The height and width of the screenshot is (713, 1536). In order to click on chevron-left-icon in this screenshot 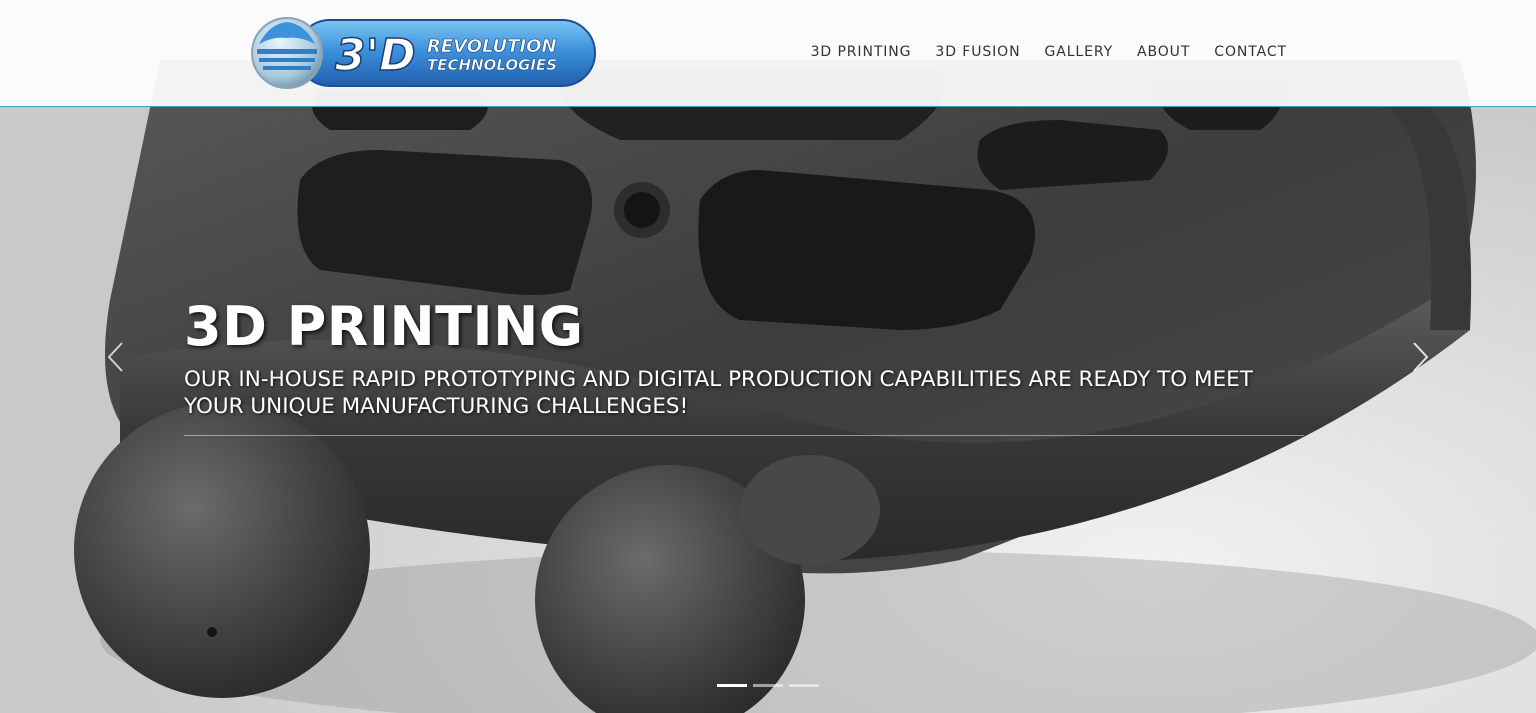, I will do `click(115, 357)`.